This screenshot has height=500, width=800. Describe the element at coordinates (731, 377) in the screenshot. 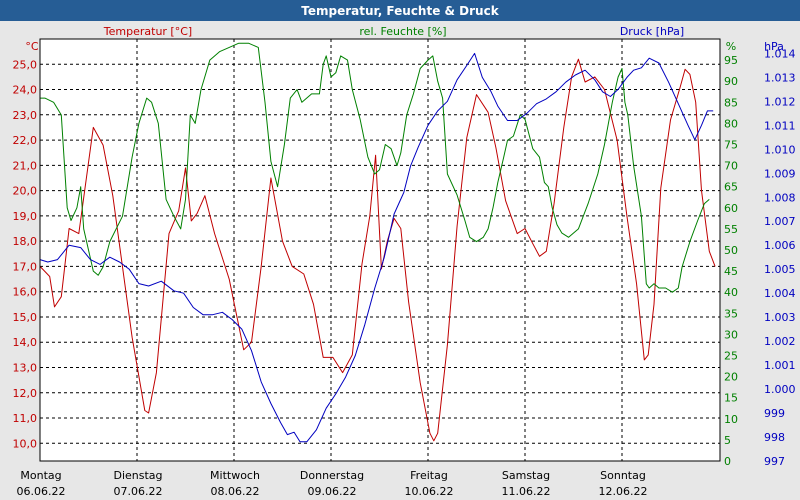

I see `humidity-tick-label: 20` at that location.